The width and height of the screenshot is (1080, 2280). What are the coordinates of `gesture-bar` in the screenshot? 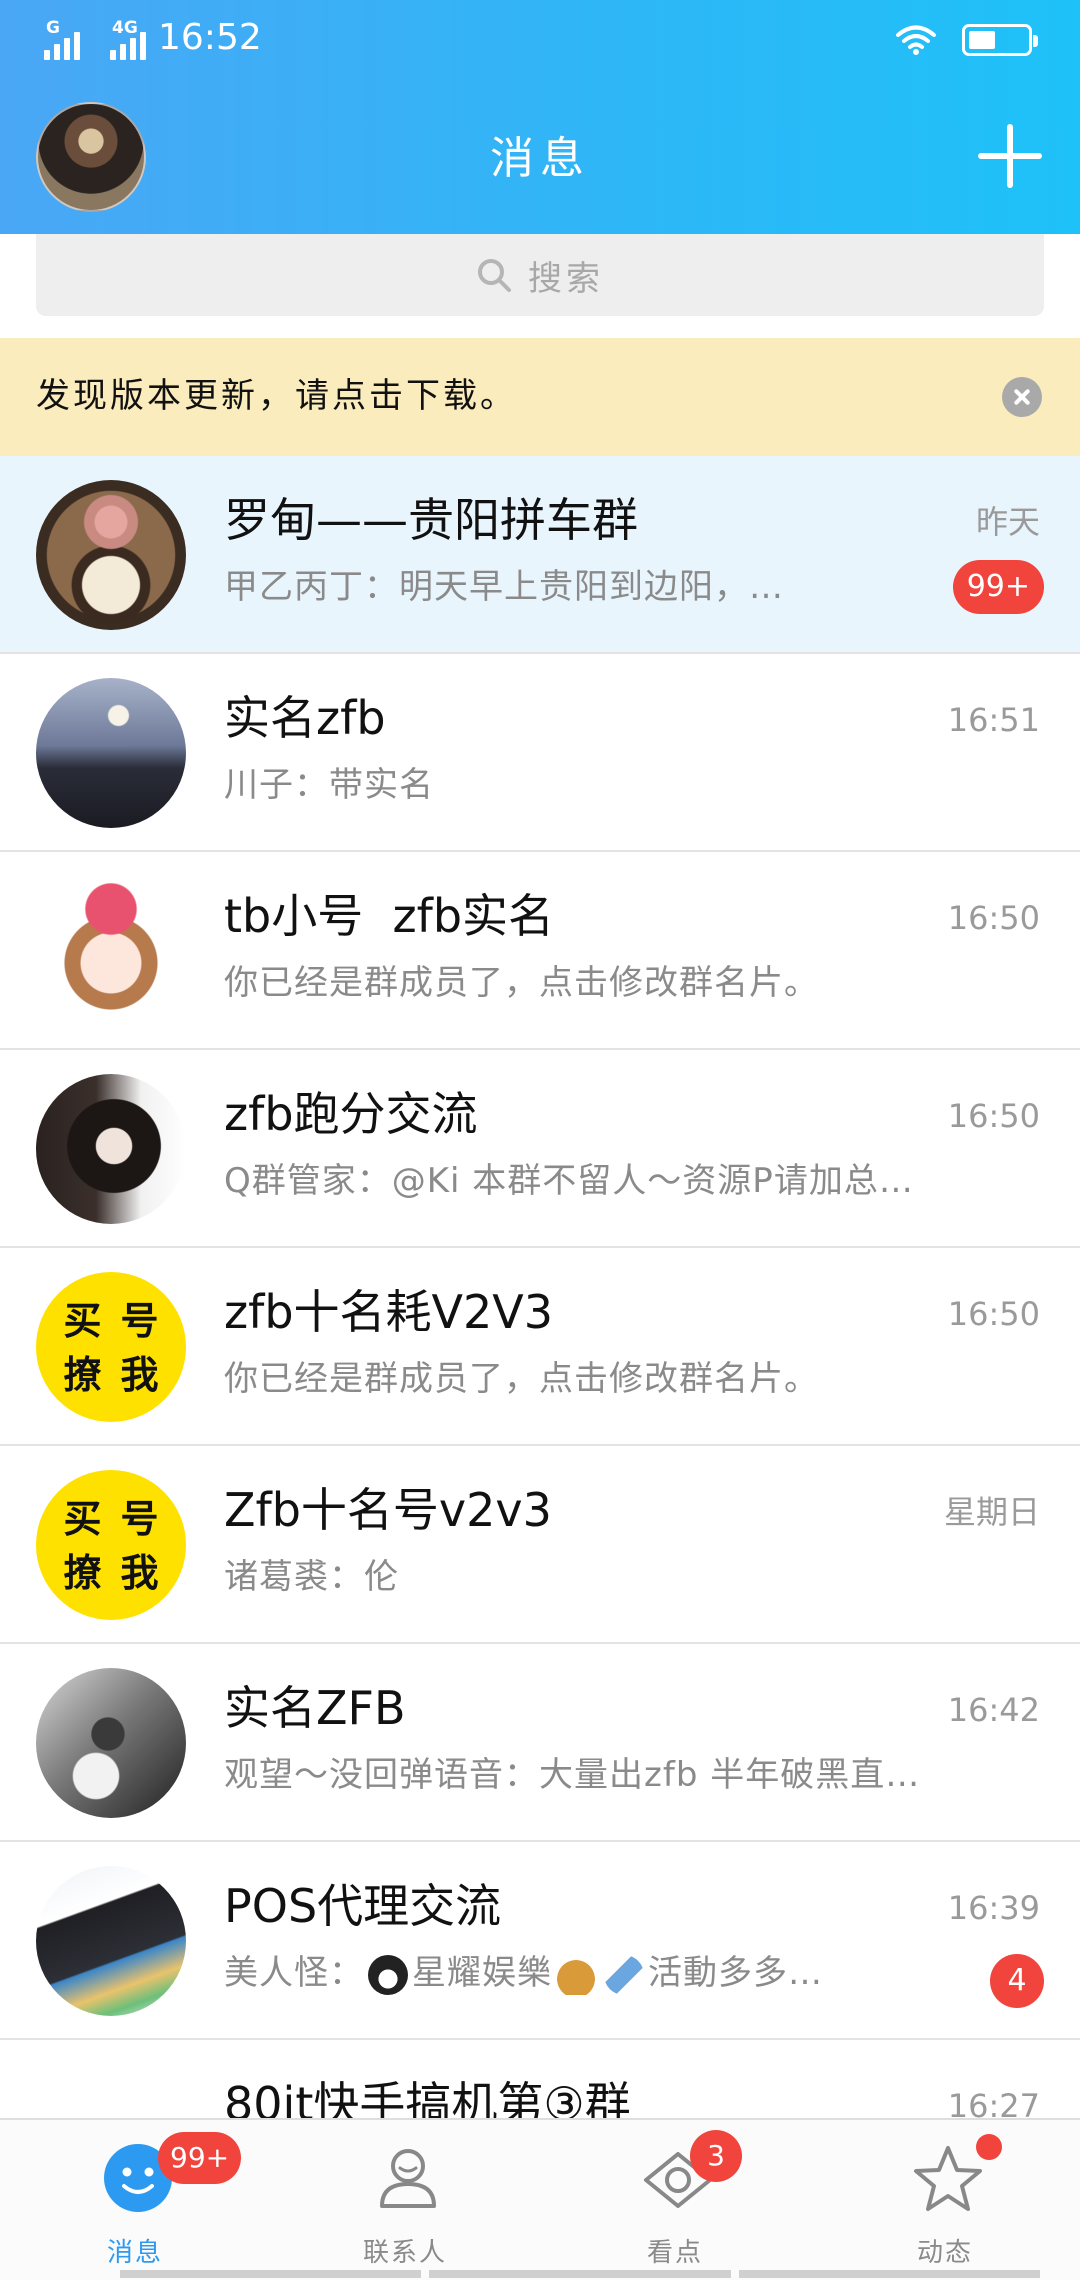 It's located at (580, 2274).